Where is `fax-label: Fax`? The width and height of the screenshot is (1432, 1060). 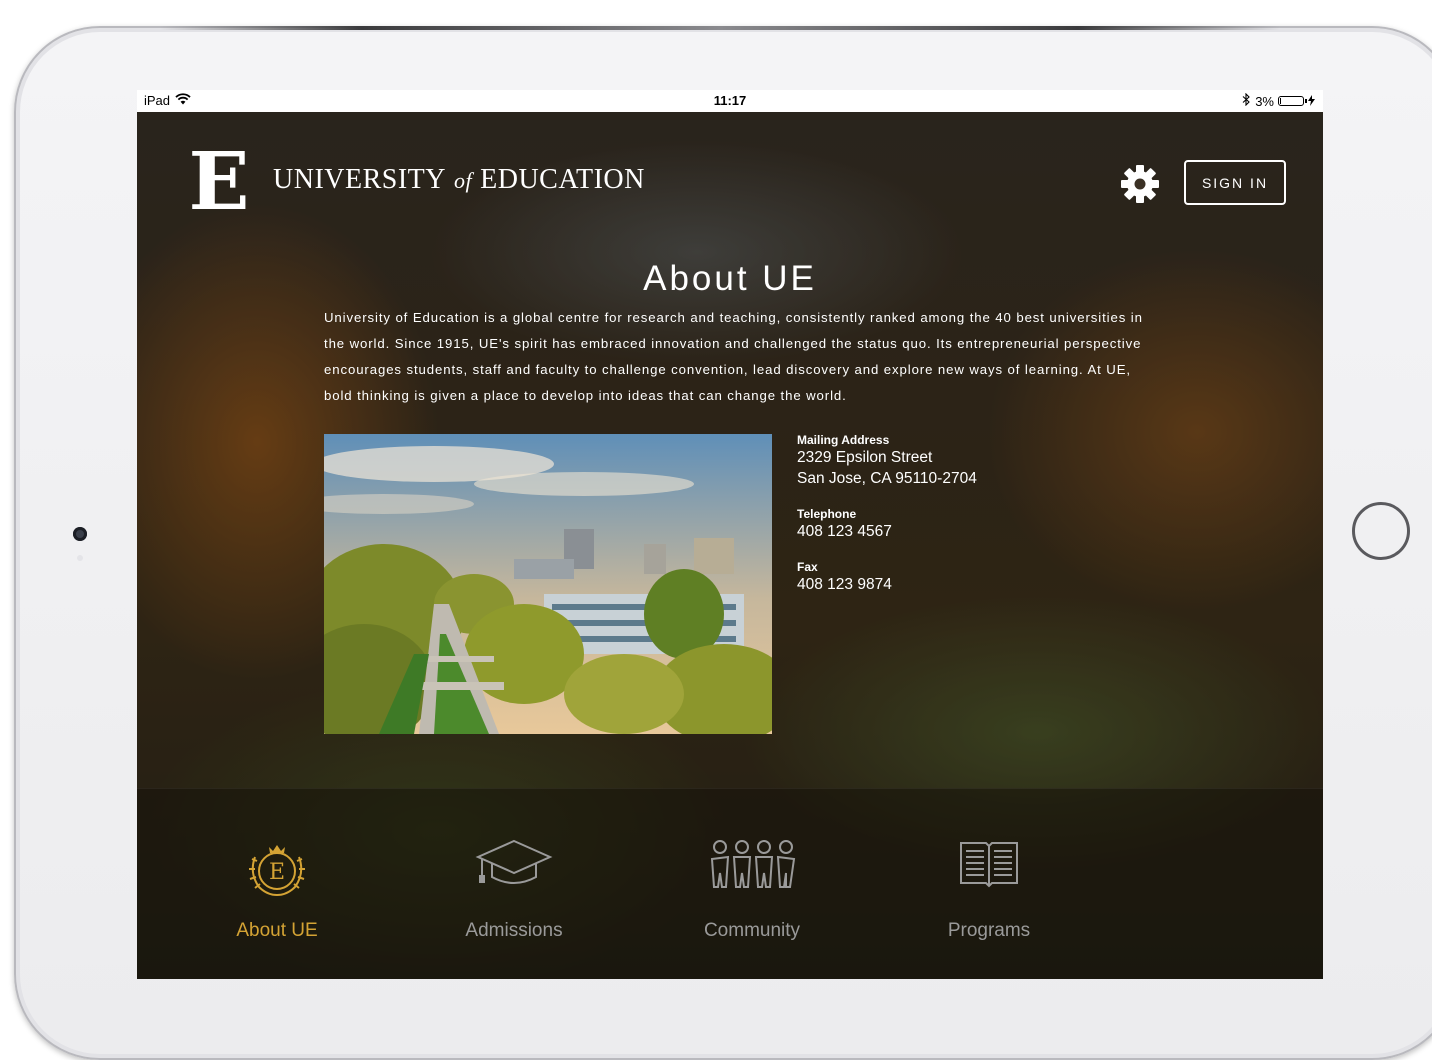 fax-label: Fax is located at coordinates (807, 567).